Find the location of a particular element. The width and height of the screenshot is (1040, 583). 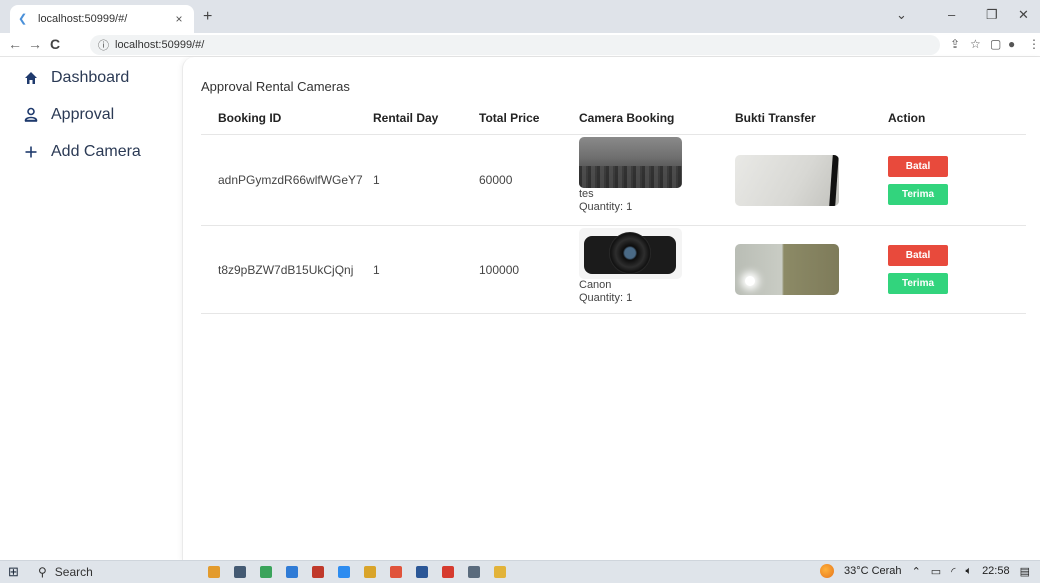

sidebar-item-add-camera: Add Camera is located at coordinates (91, 151).